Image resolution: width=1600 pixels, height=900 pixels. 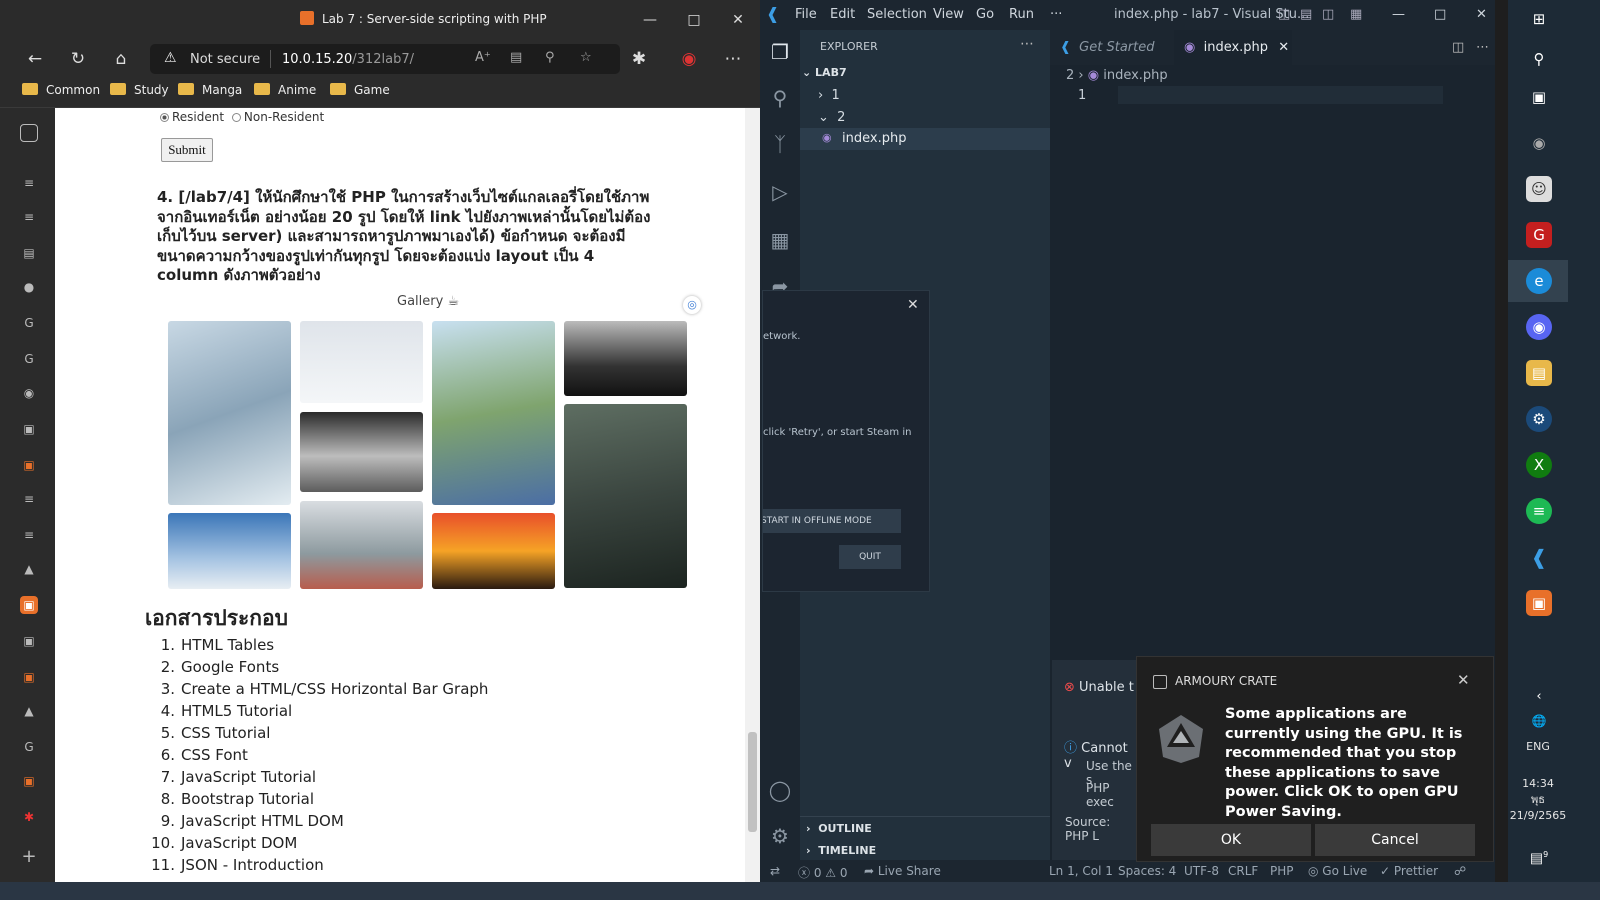 I want to click on remote-icon: ⇄, so click(x=775, y=871).